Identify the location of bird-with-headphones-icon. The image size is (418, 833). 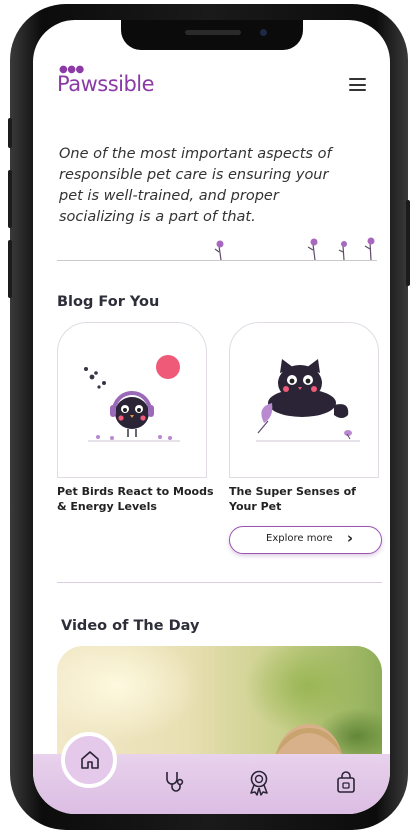
(132, 398).